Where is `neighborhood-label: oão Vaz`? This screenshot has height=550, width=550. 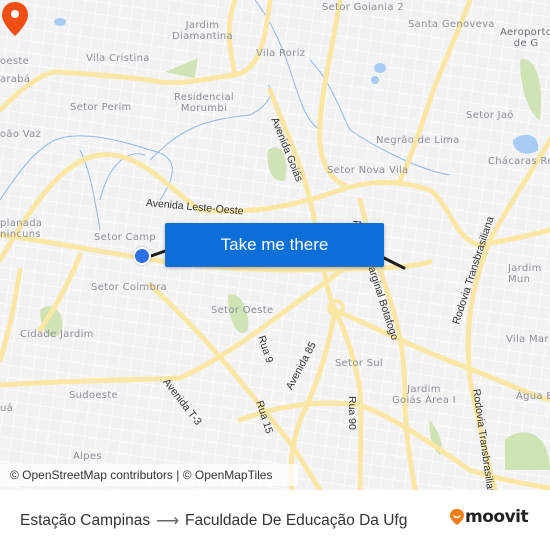
neighborhood-label: oão Vaz is located at coordinates (21, 134).